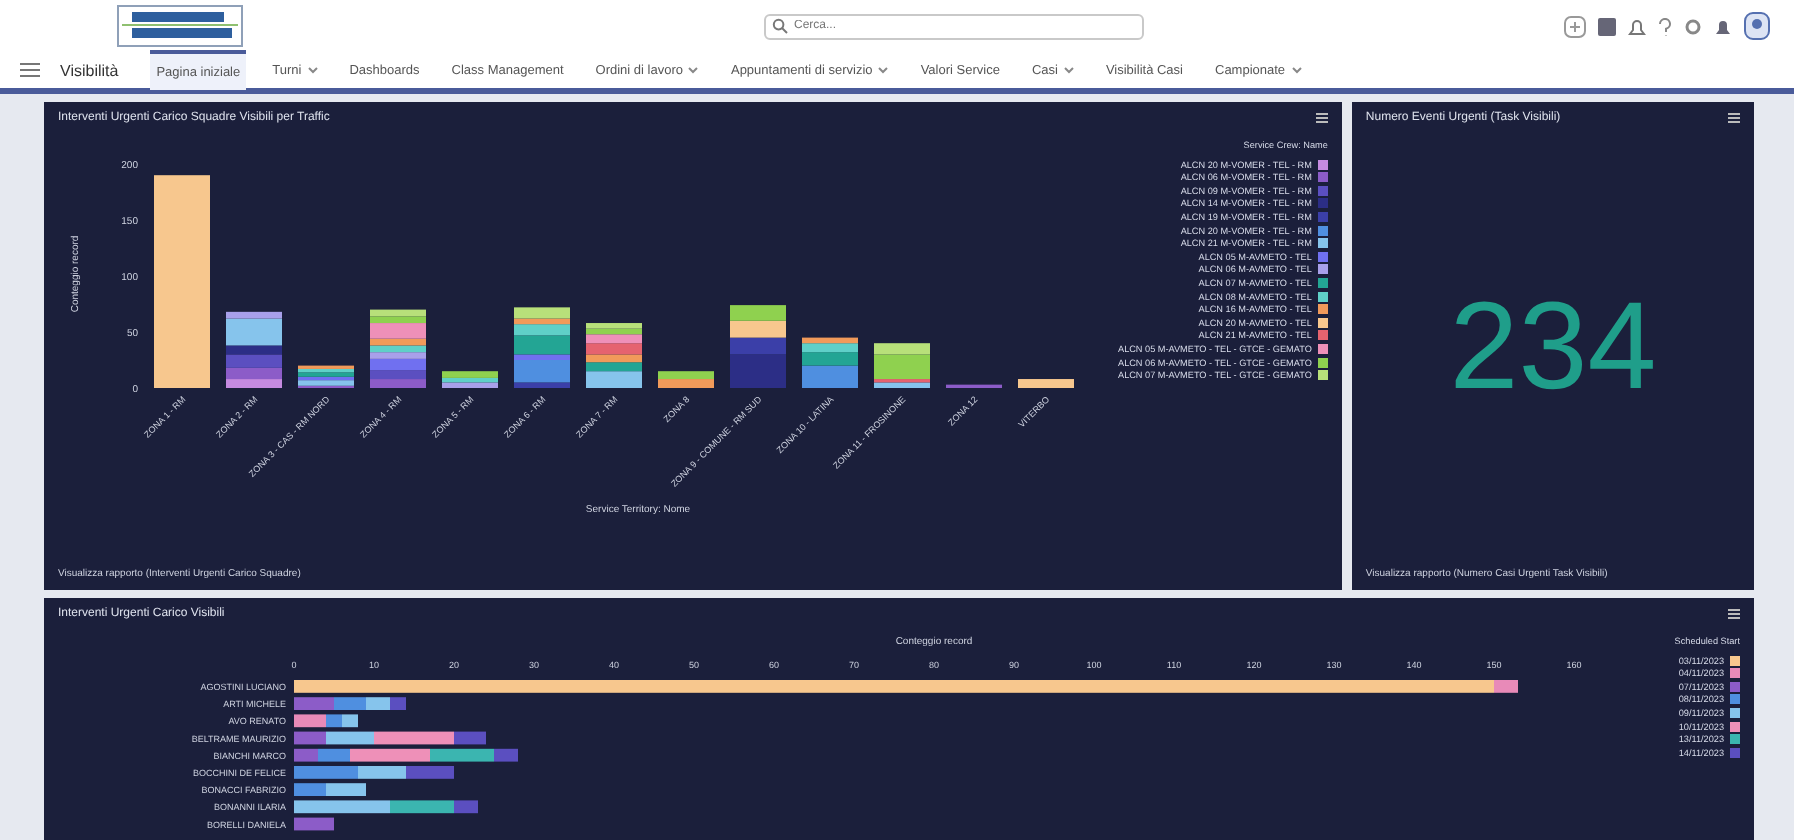  What do you see at coordinates (780, 26) in the screenshot?
I see `search-icon` at bounding box center [780, 26].